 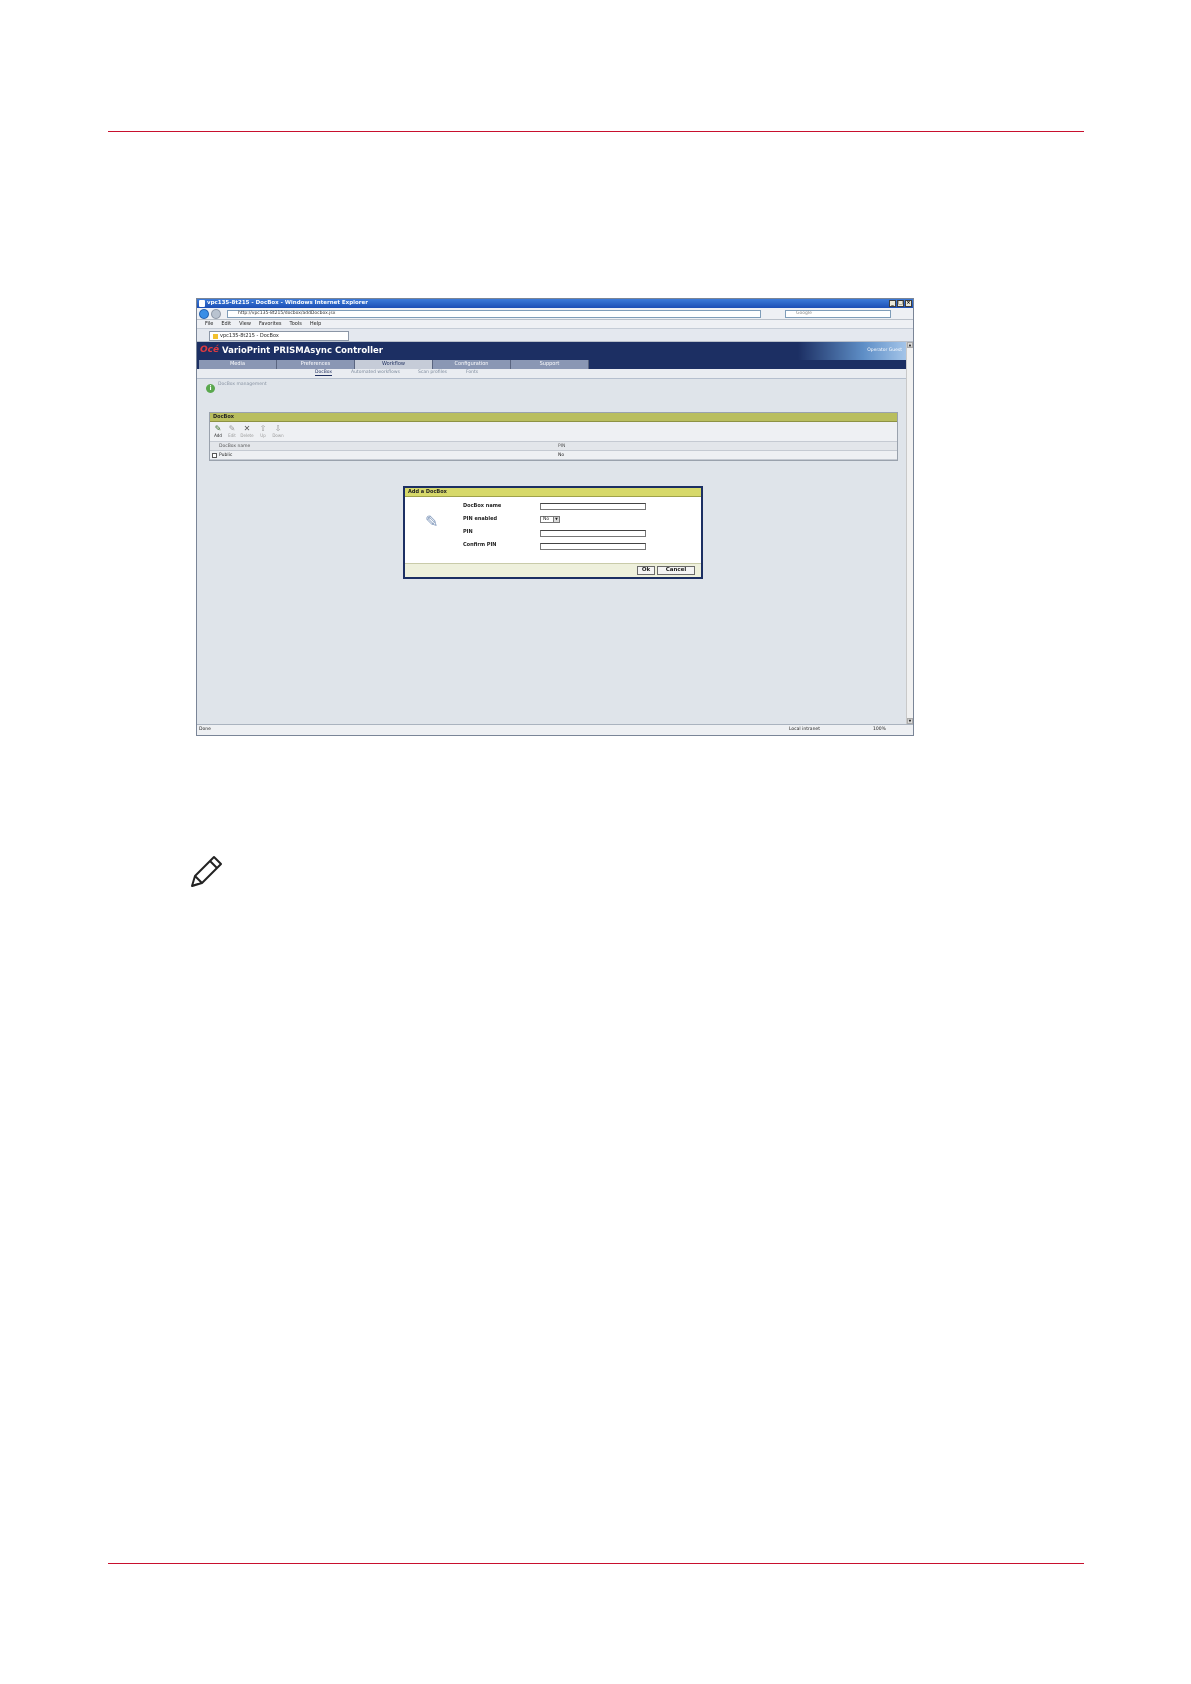 What do you see at coordinates (432, 521) in the screenshot?
I see `pencil-icon: ✎` at bounding box center [432, 521].